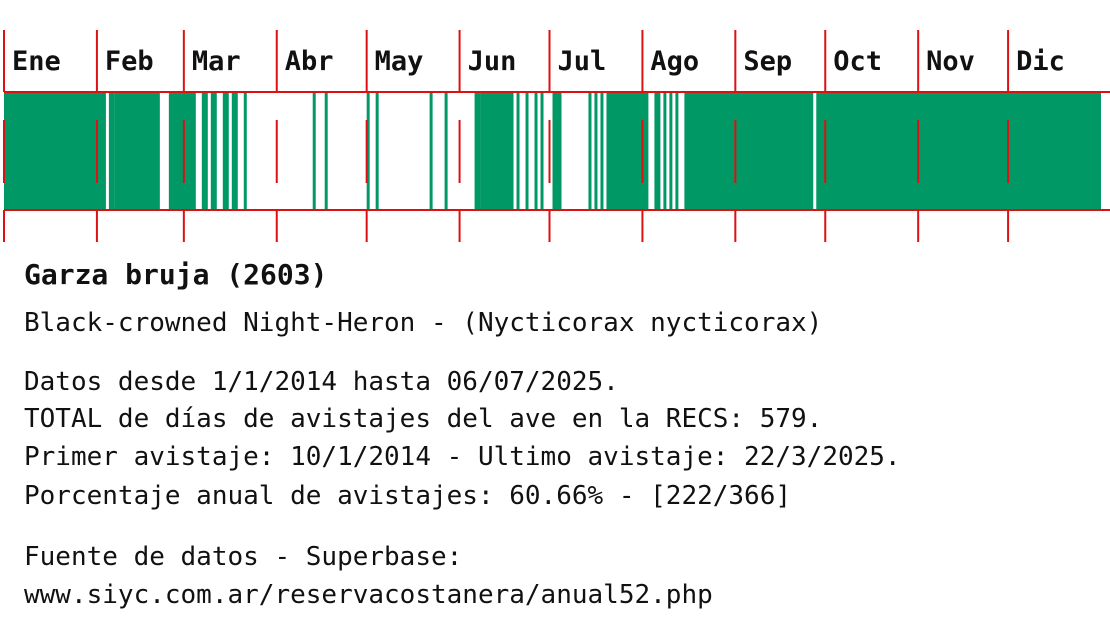 This screenshot has width=1110, height=630. What do you see at coordinates (399, 61) in the screenshot?
I see `month-label-may: May` at bounding box center [399, 61].